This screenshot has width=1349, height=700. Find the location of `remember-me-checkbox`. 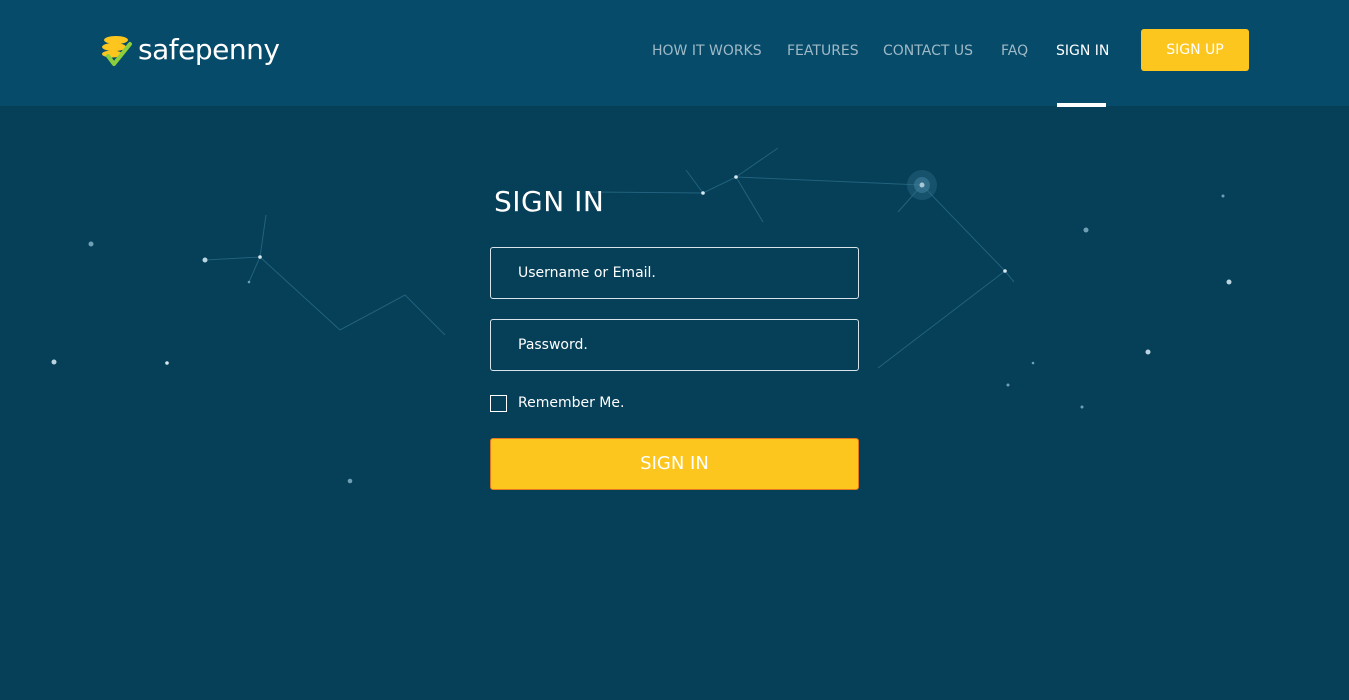

remember-me-checkbox is located at coordinates (498, 403).